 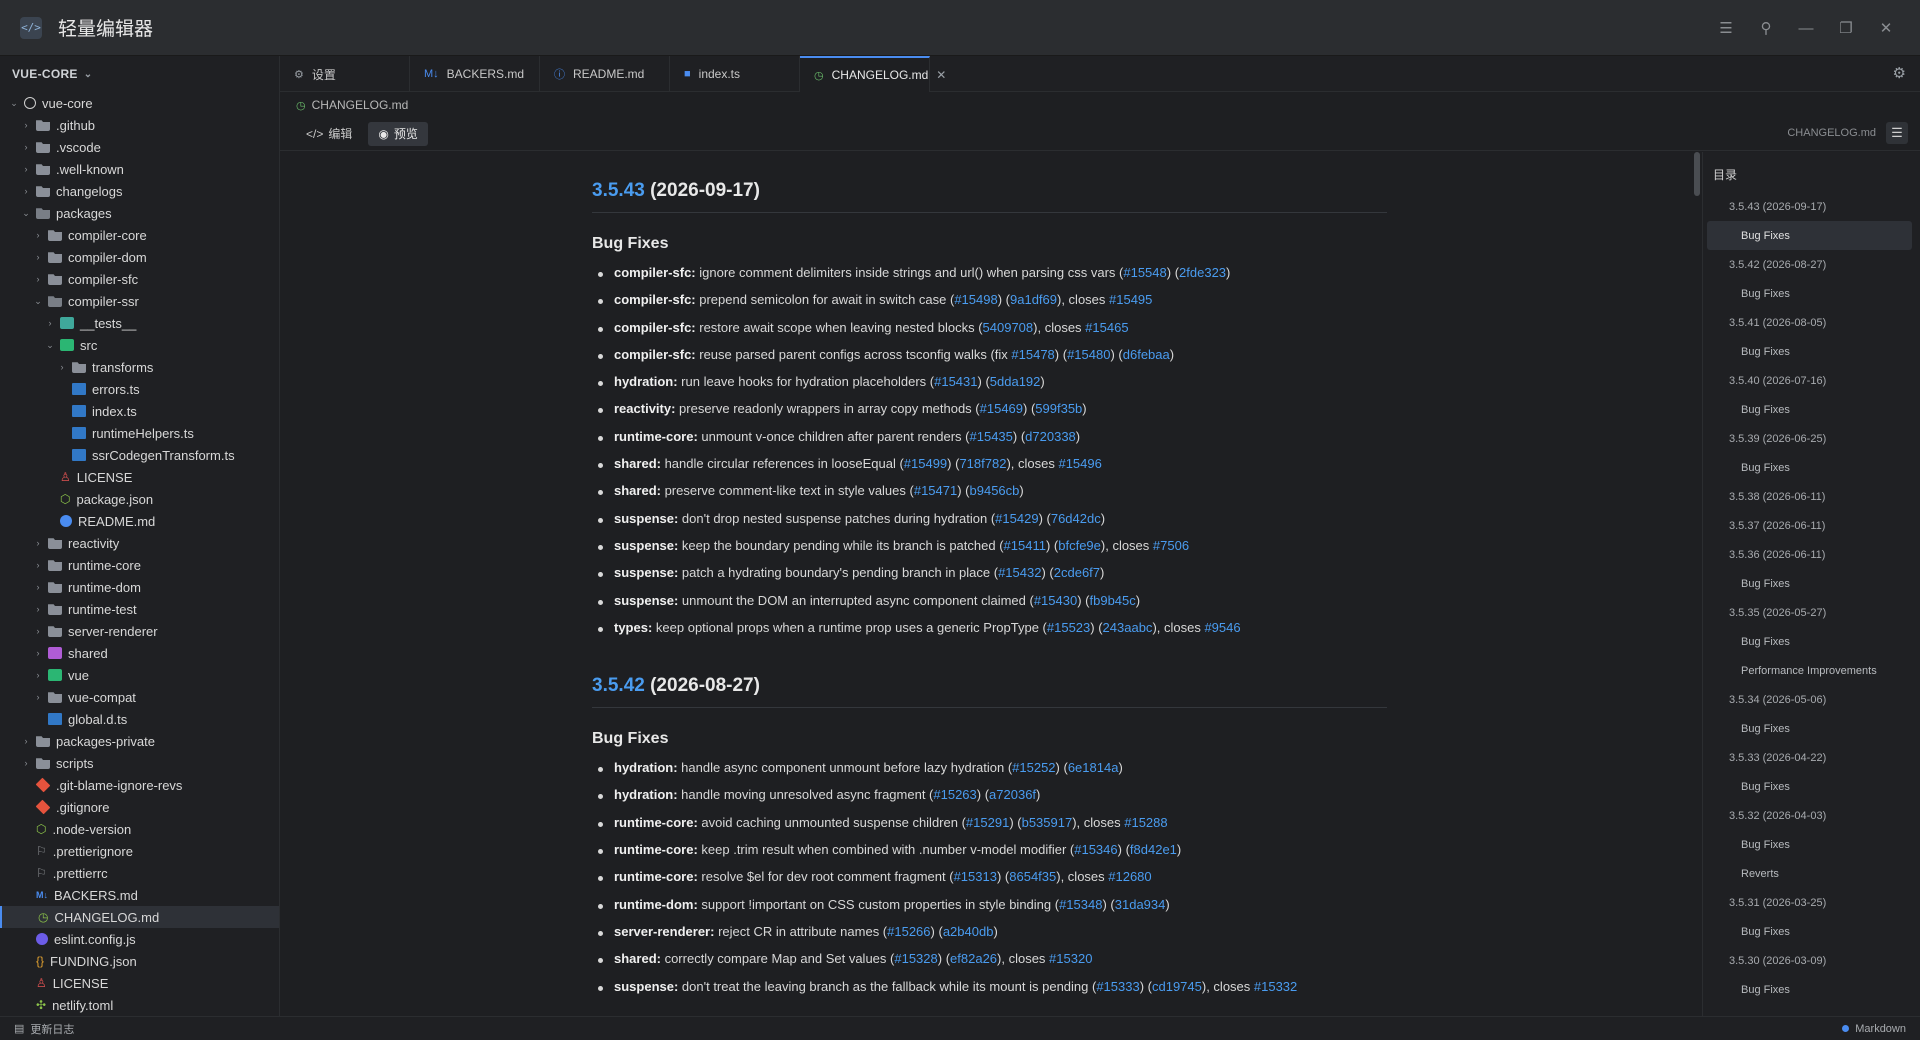 I want to click on tree-item: › transforms, so click(x=139, y=367).